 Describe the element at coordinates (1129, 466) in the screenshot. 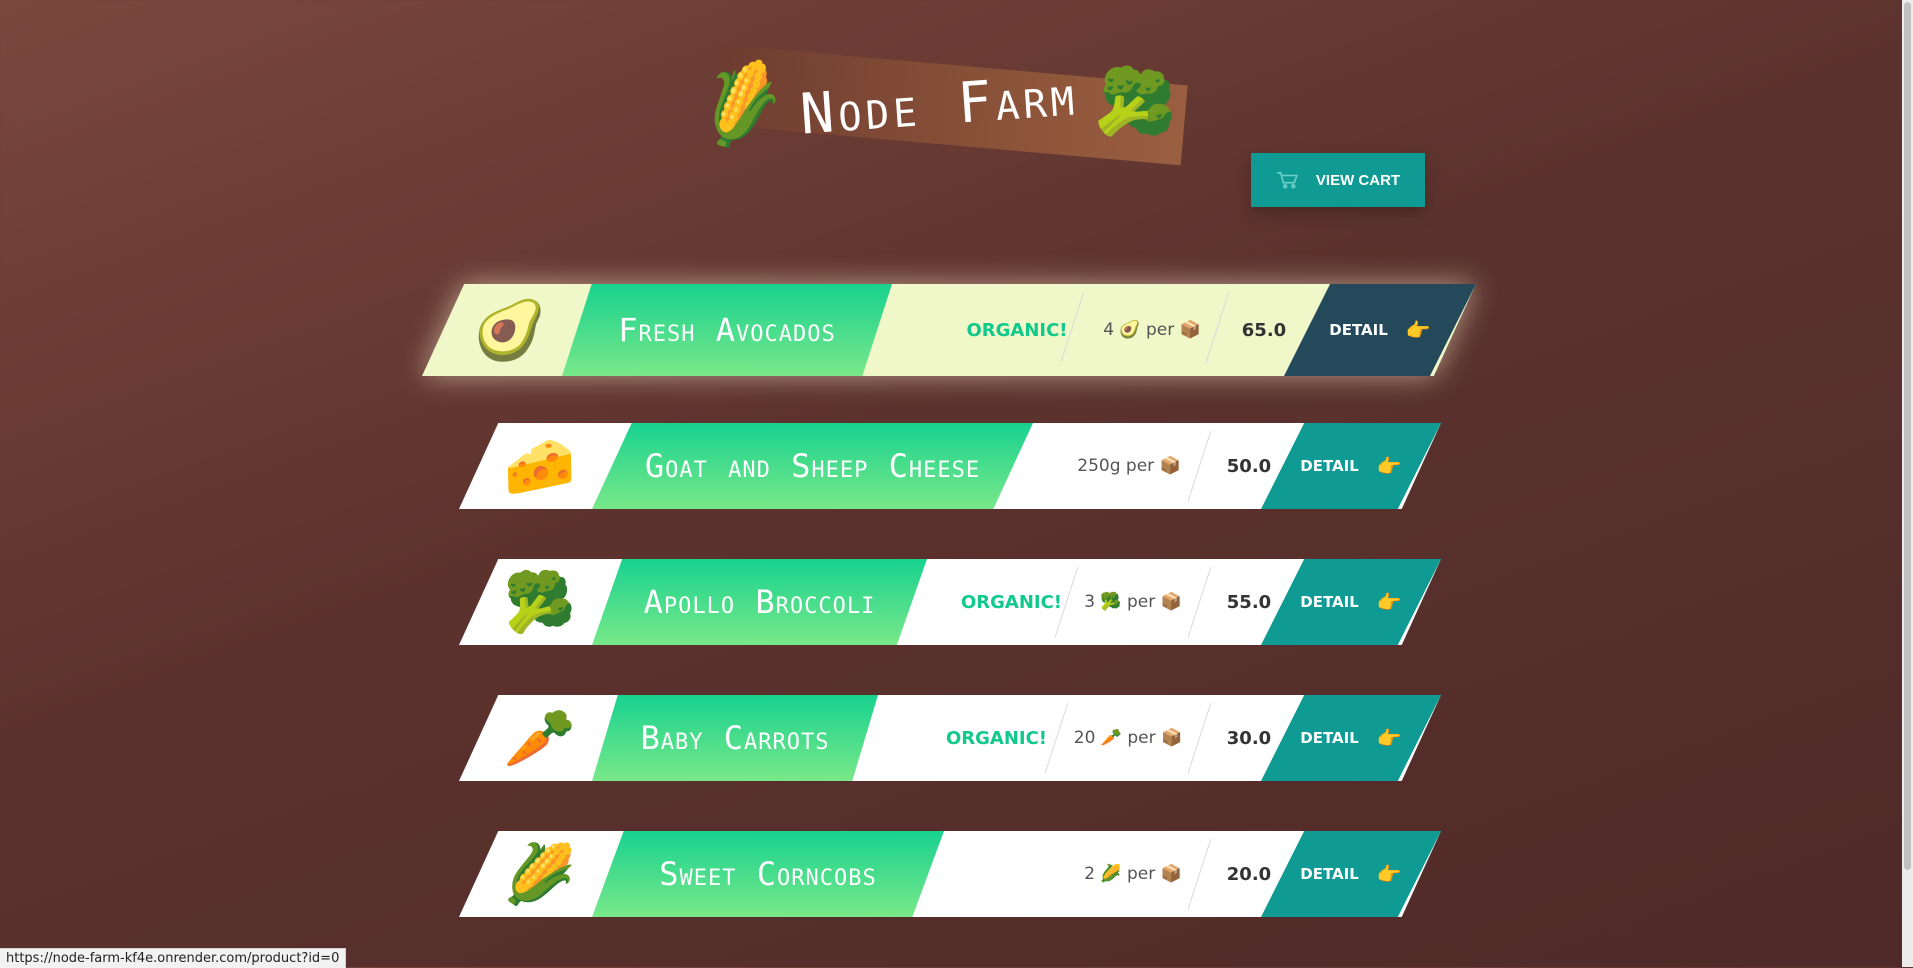

I see `product-quantity: 250g per 📦` at that location.